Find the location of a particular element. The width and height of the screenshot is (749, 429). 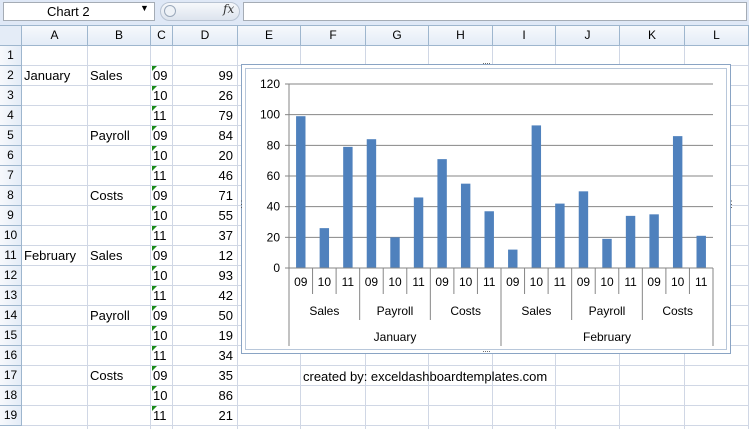

cell-d8: 71 is located at coordinates (203, 195).